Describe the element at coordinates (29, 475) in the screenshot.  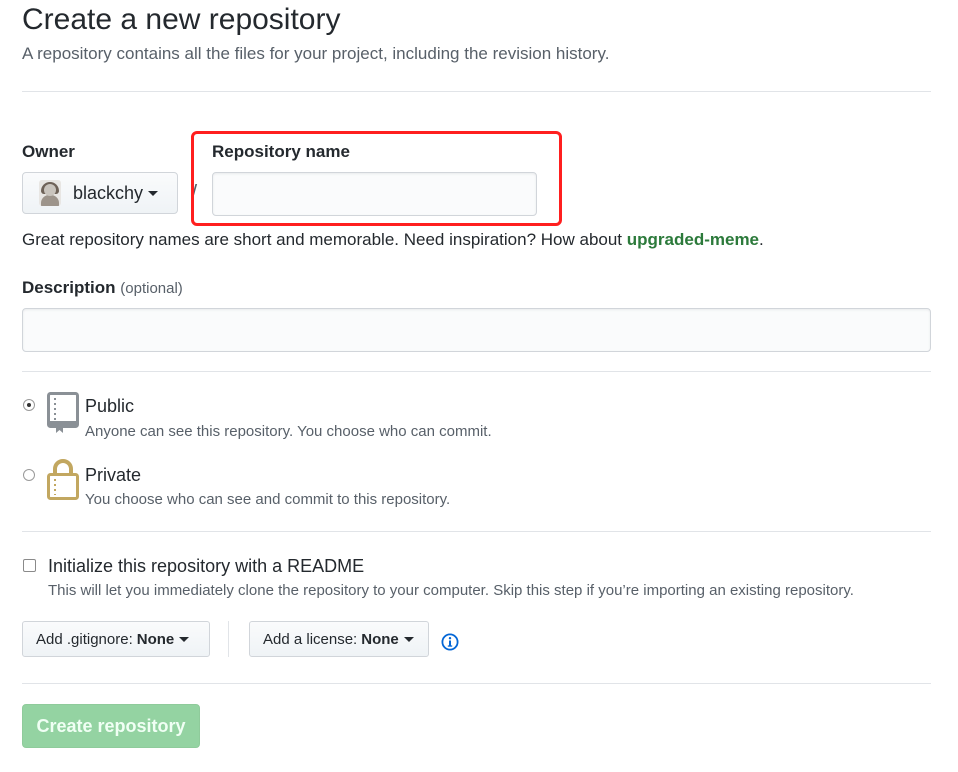
I see `private-radio` at that location.